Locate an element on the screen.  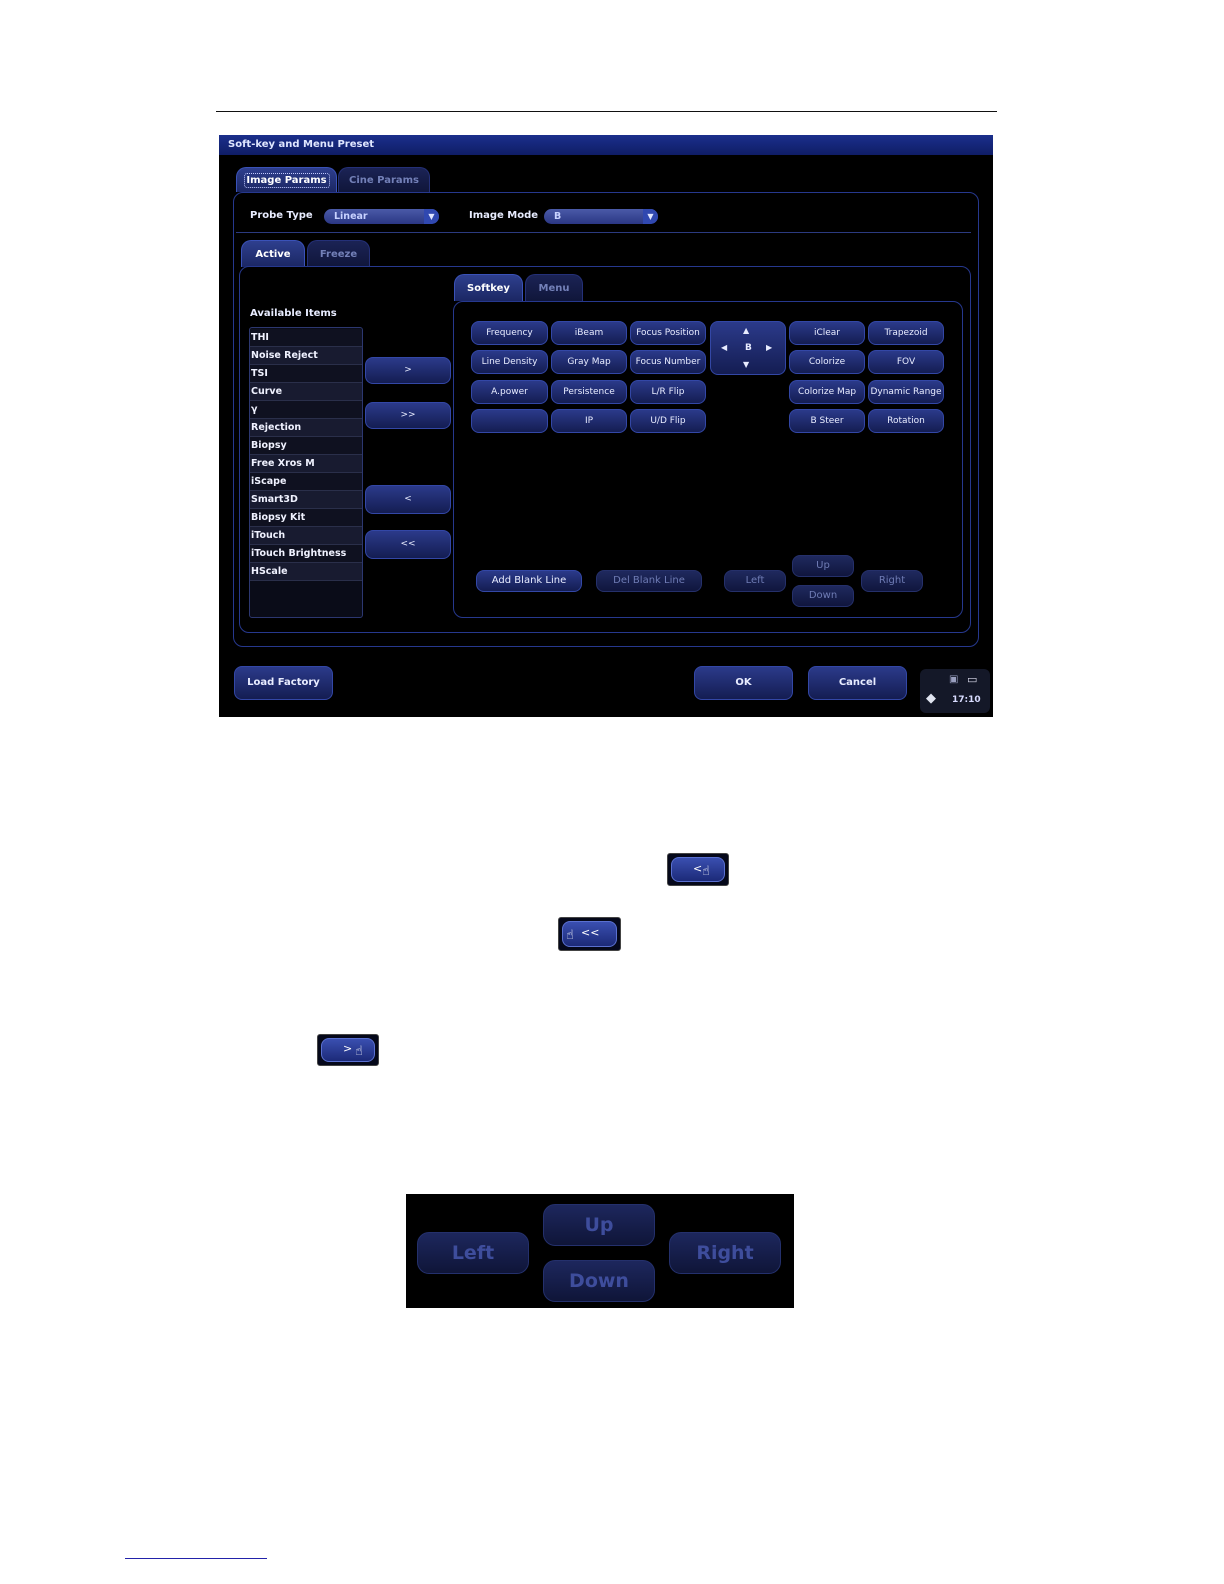
softkey-frequency: Frequency is located at coordinates (509, 333).